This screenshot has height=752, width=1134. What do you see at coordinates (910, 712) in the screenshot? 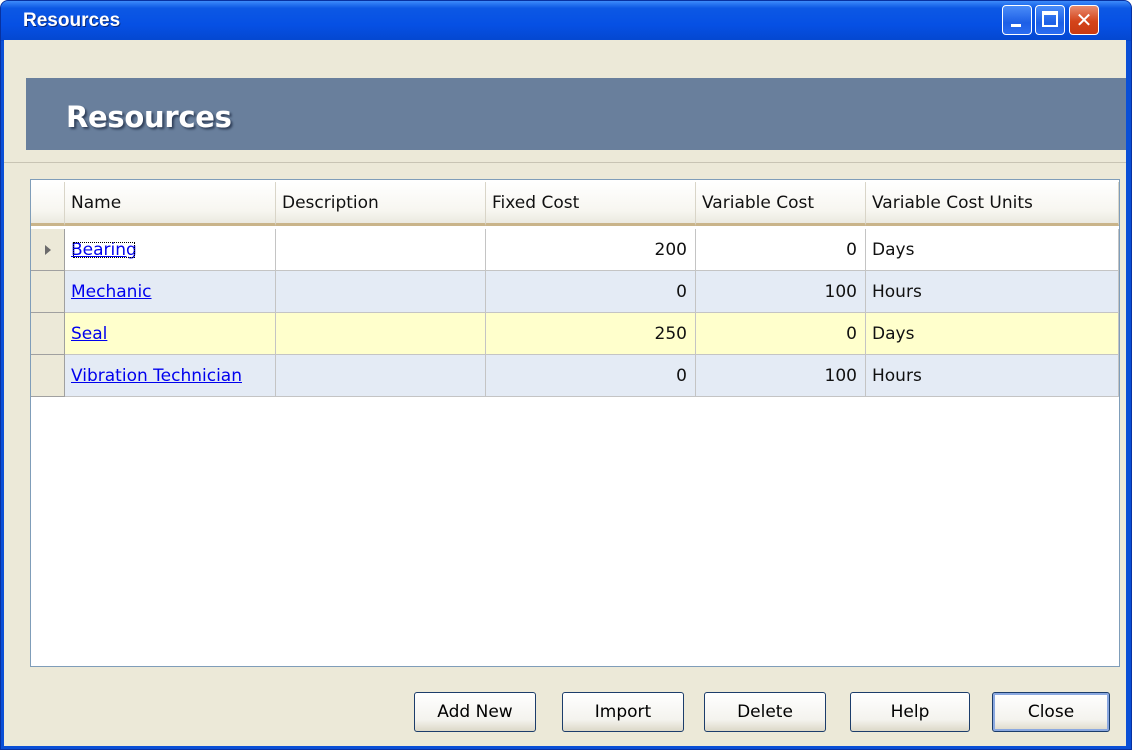
I see `help-button: Help` at bounding box center [910, 712].